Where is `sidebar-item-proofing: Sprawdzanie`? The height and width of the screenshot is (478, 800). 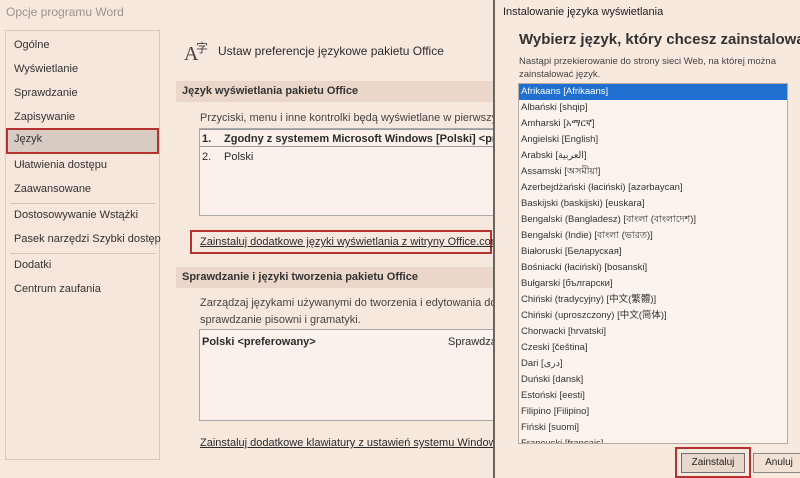
sidebar-item-proofing: Sprawdzanie is located at coordinates (82, 93).